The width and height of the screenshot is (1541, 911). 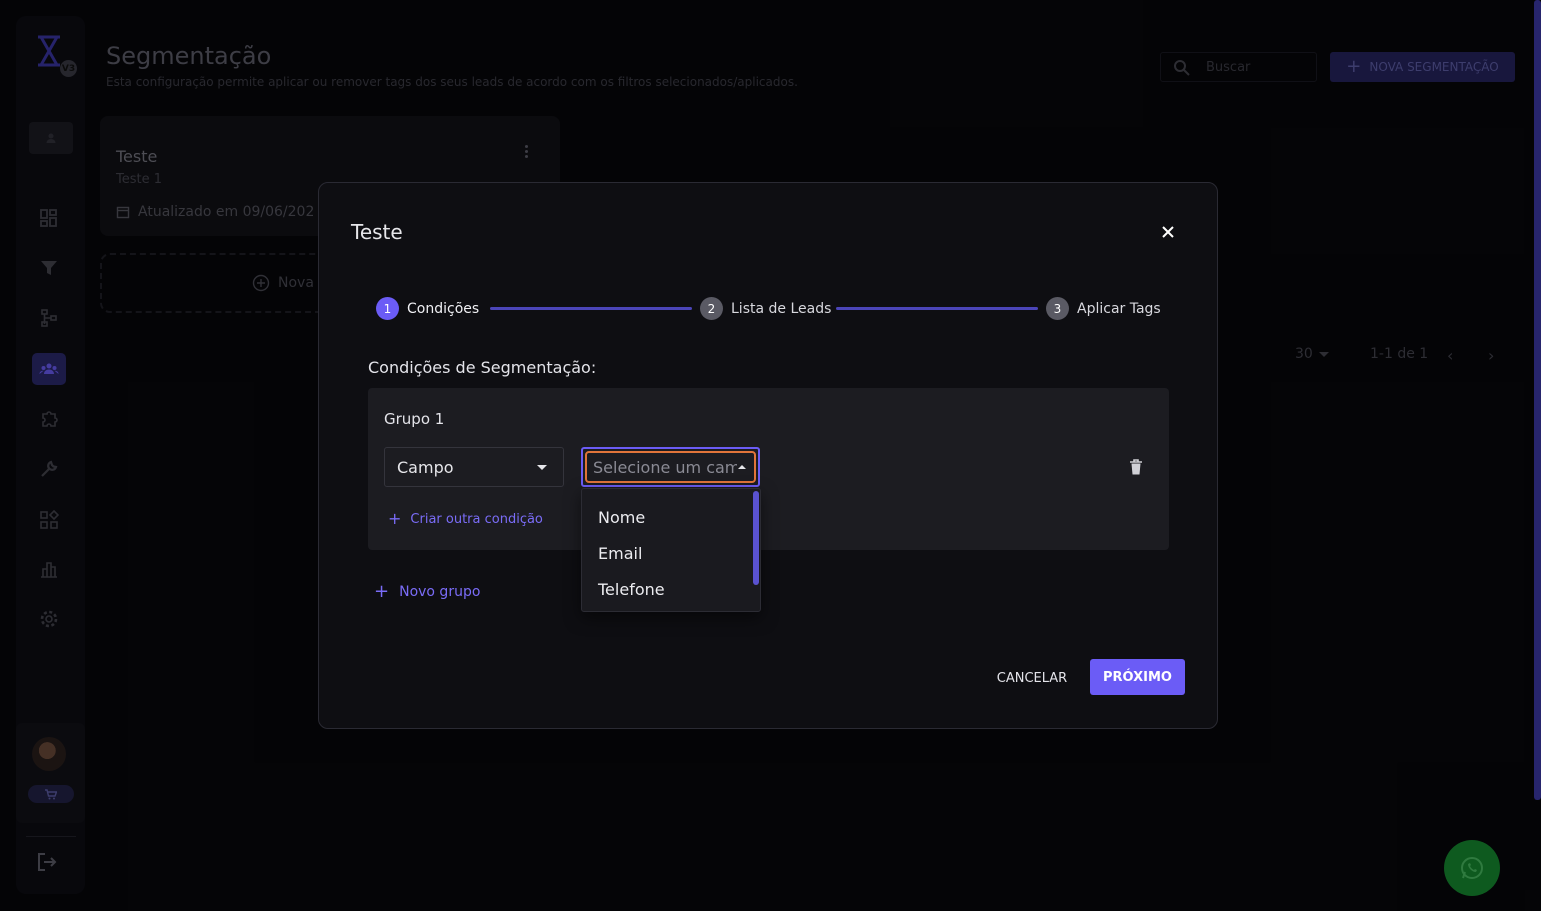 I want to click on step-conditions: 1 Condições, so click(x=427, y=308).